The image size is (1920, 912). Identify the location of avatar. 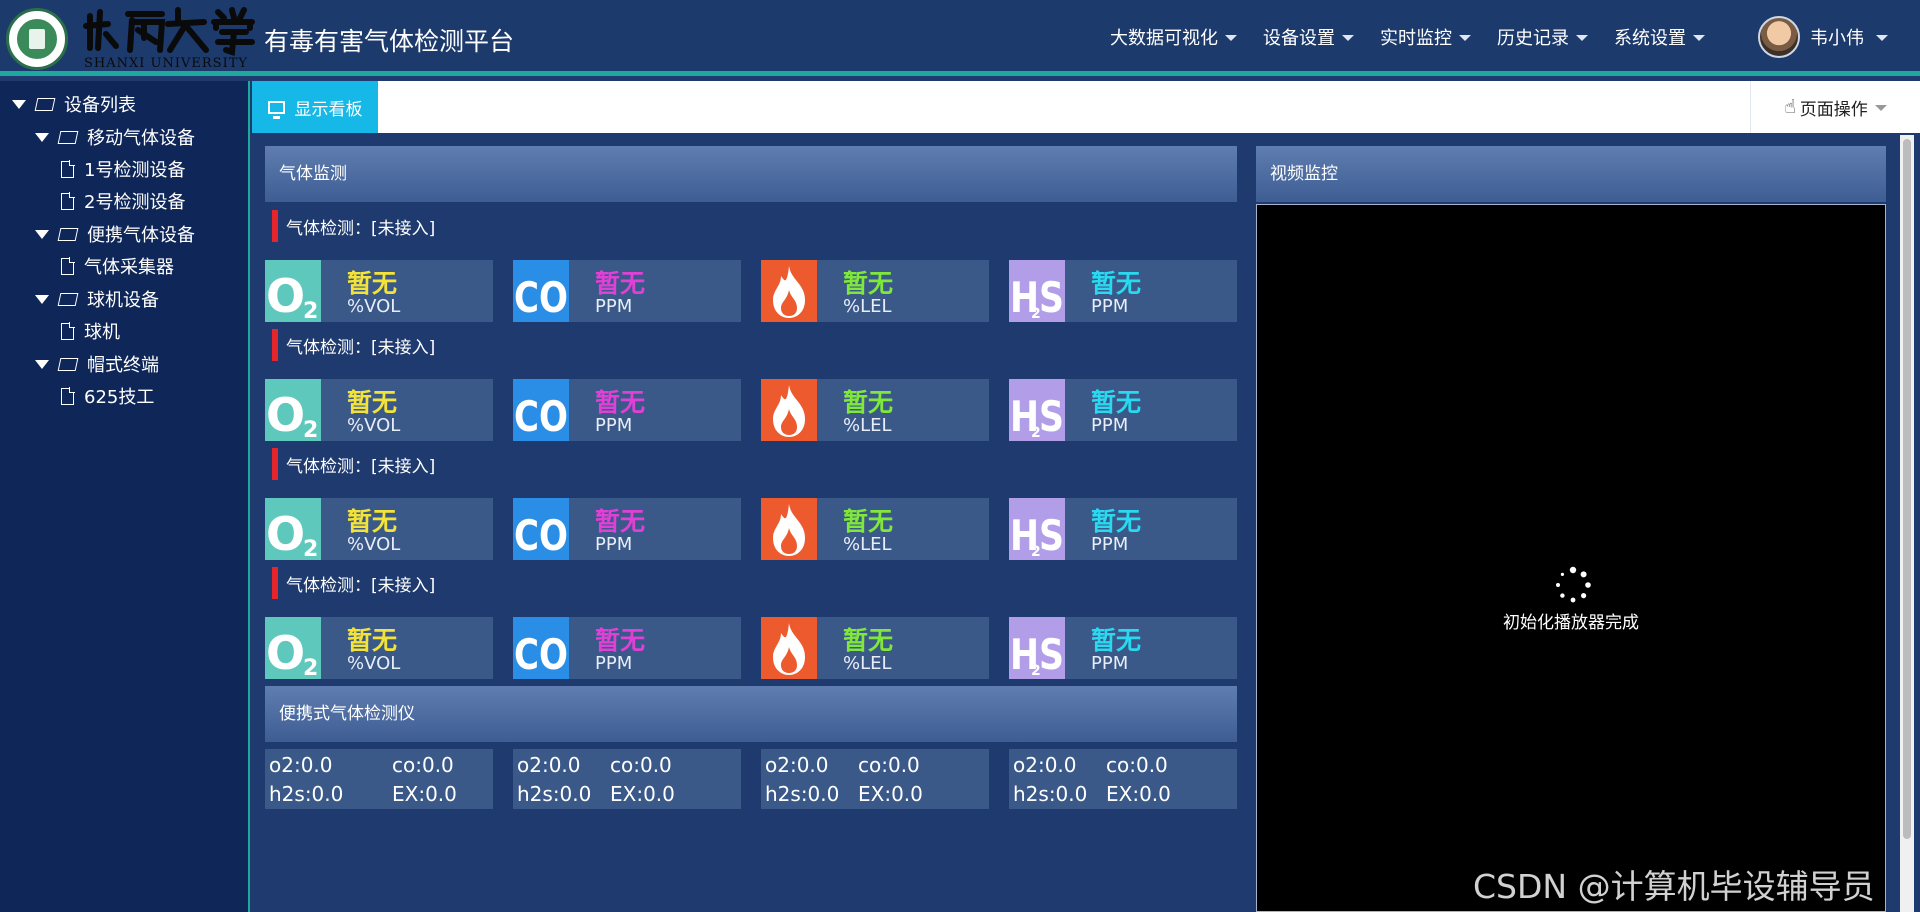
(1779, 37).